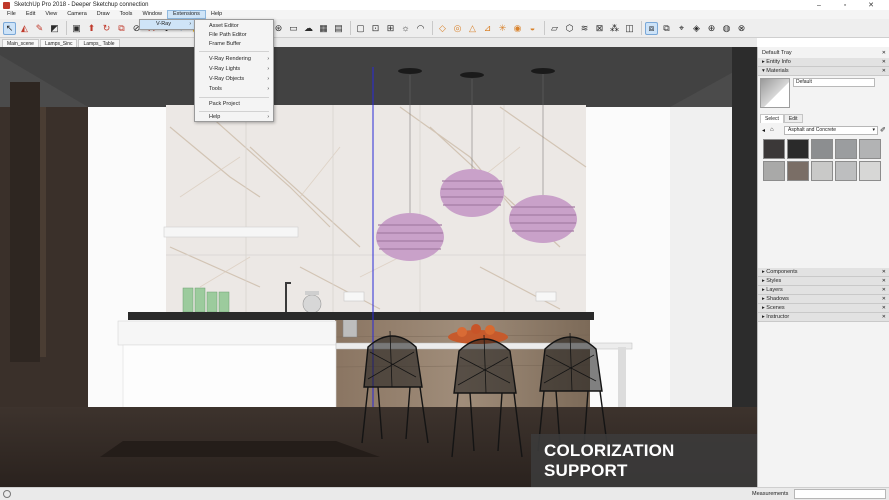 This screenshot has height=500, width=889. What do you see at coordinates (457, 28) in the screenshot?
I see `sphere-light-icon: ◎` at bounding box center [457, 28].